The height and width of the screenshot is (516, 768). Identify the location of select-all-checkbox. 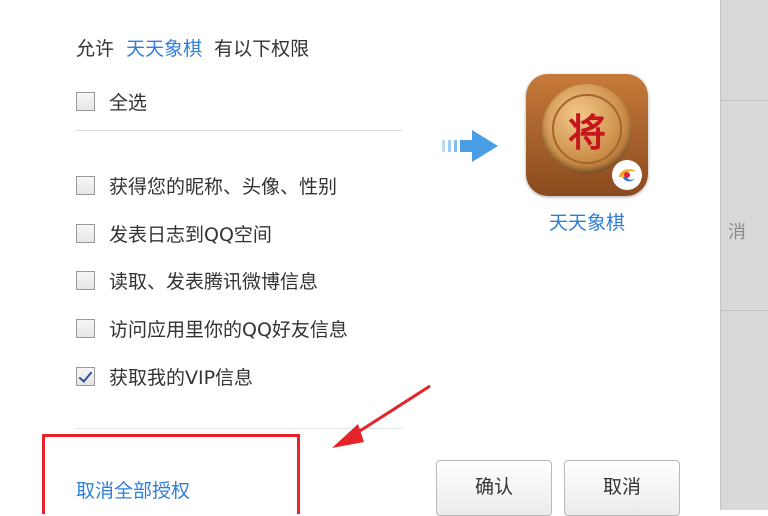
(85, 101).